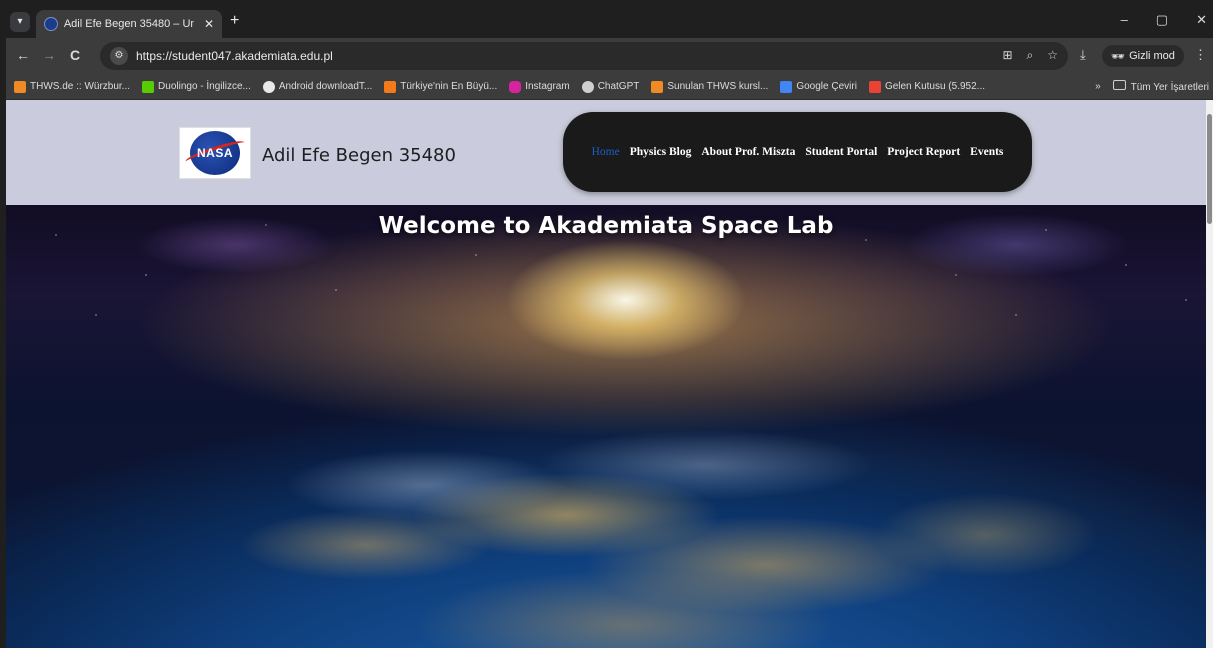 The width and height of the screenshot is (1213, 648). Describe the element at coordinates (923, 152) in the screenshot. I see `nav-link-project-report: Project Report` at that location.